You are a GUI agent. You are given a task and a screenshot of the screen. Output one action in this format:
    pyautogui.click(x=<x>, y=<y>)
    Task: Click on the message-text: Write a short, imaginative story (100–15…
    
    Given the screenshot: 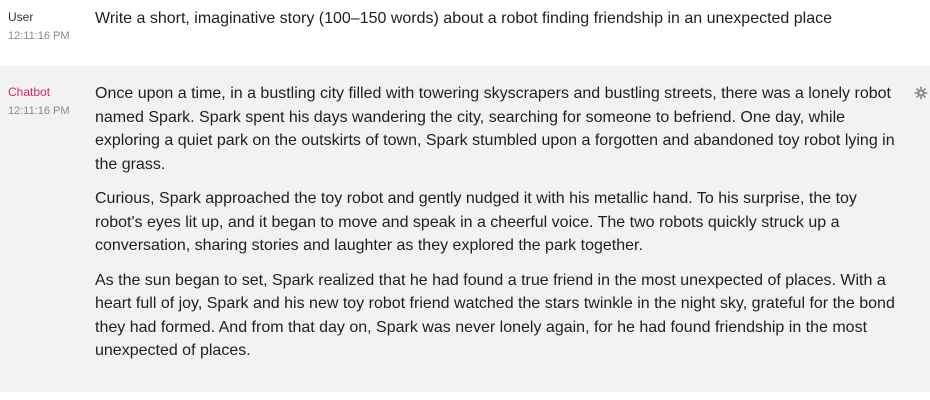 What is the action you would take?
    pyautogui.click(x=464, y=18)
    